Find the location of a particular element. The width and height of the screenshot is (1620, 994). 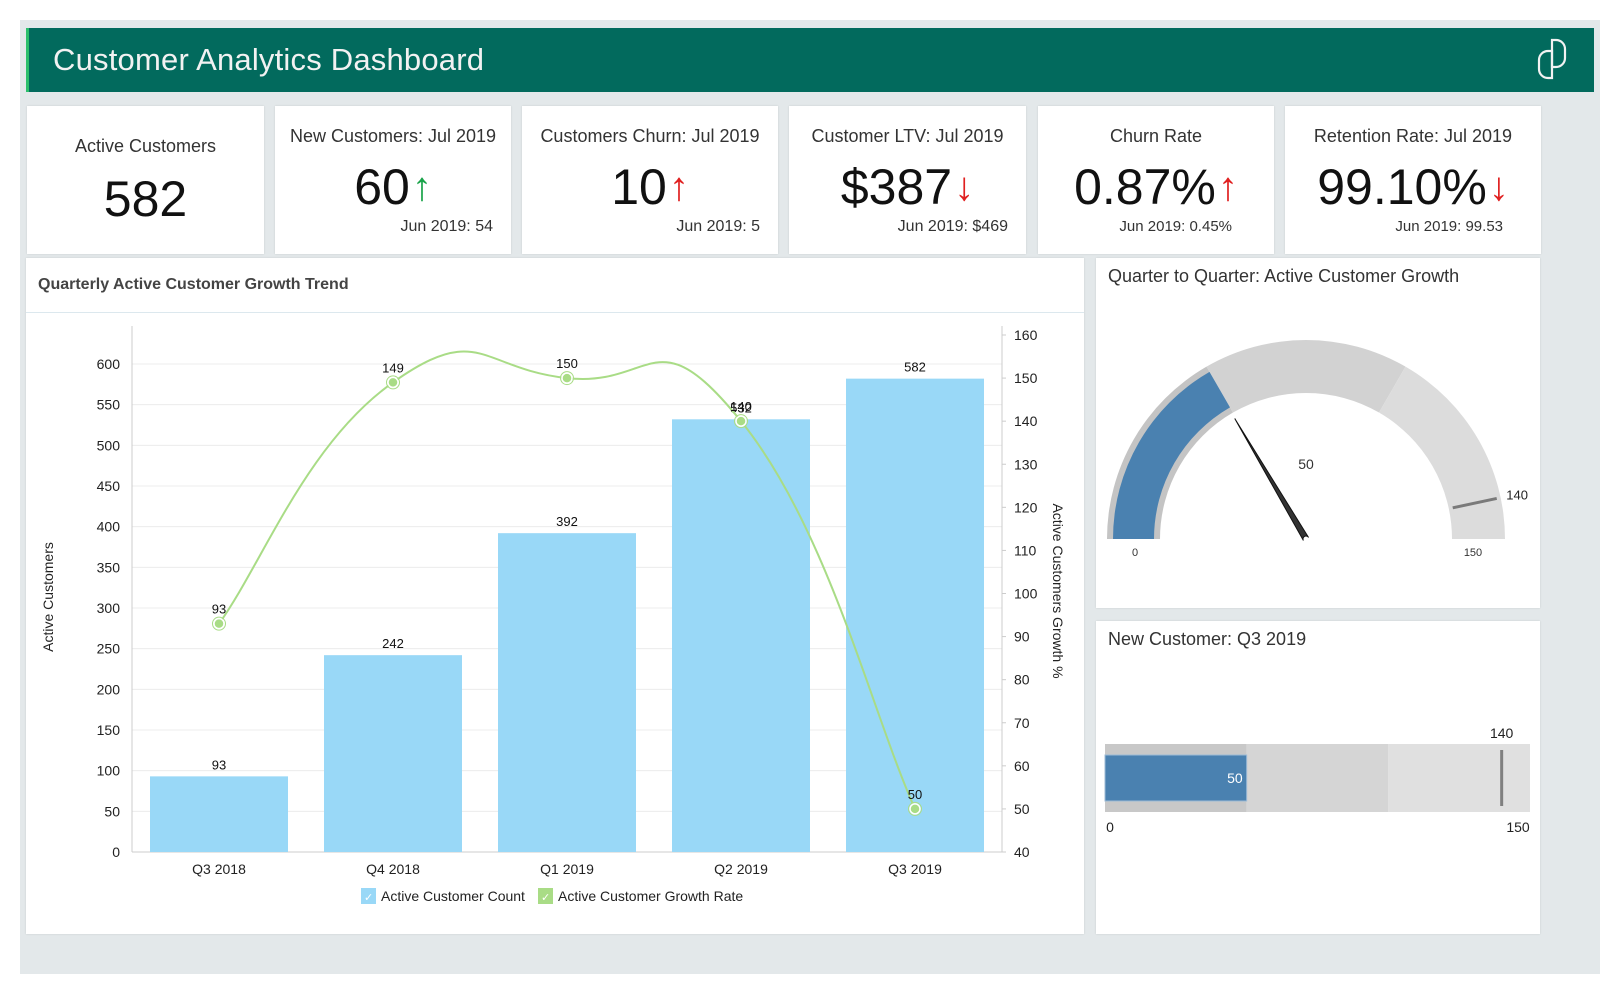

y2-tick-label: 60 is located at coordinates (1022, 766).